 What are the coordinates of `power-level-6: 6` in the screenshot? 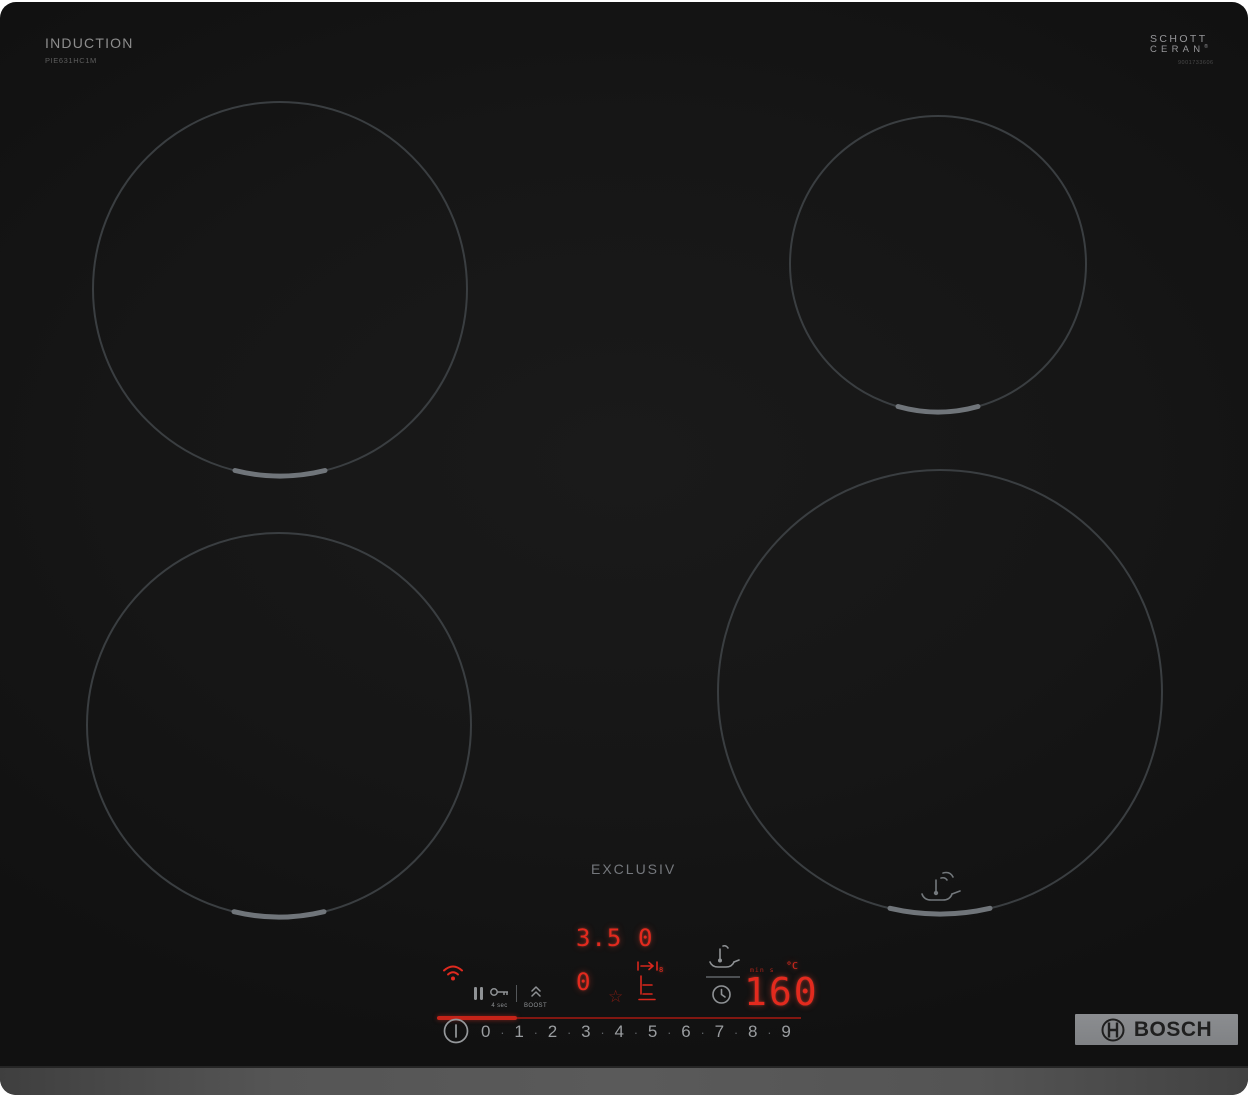 It's located at (685, 1032).